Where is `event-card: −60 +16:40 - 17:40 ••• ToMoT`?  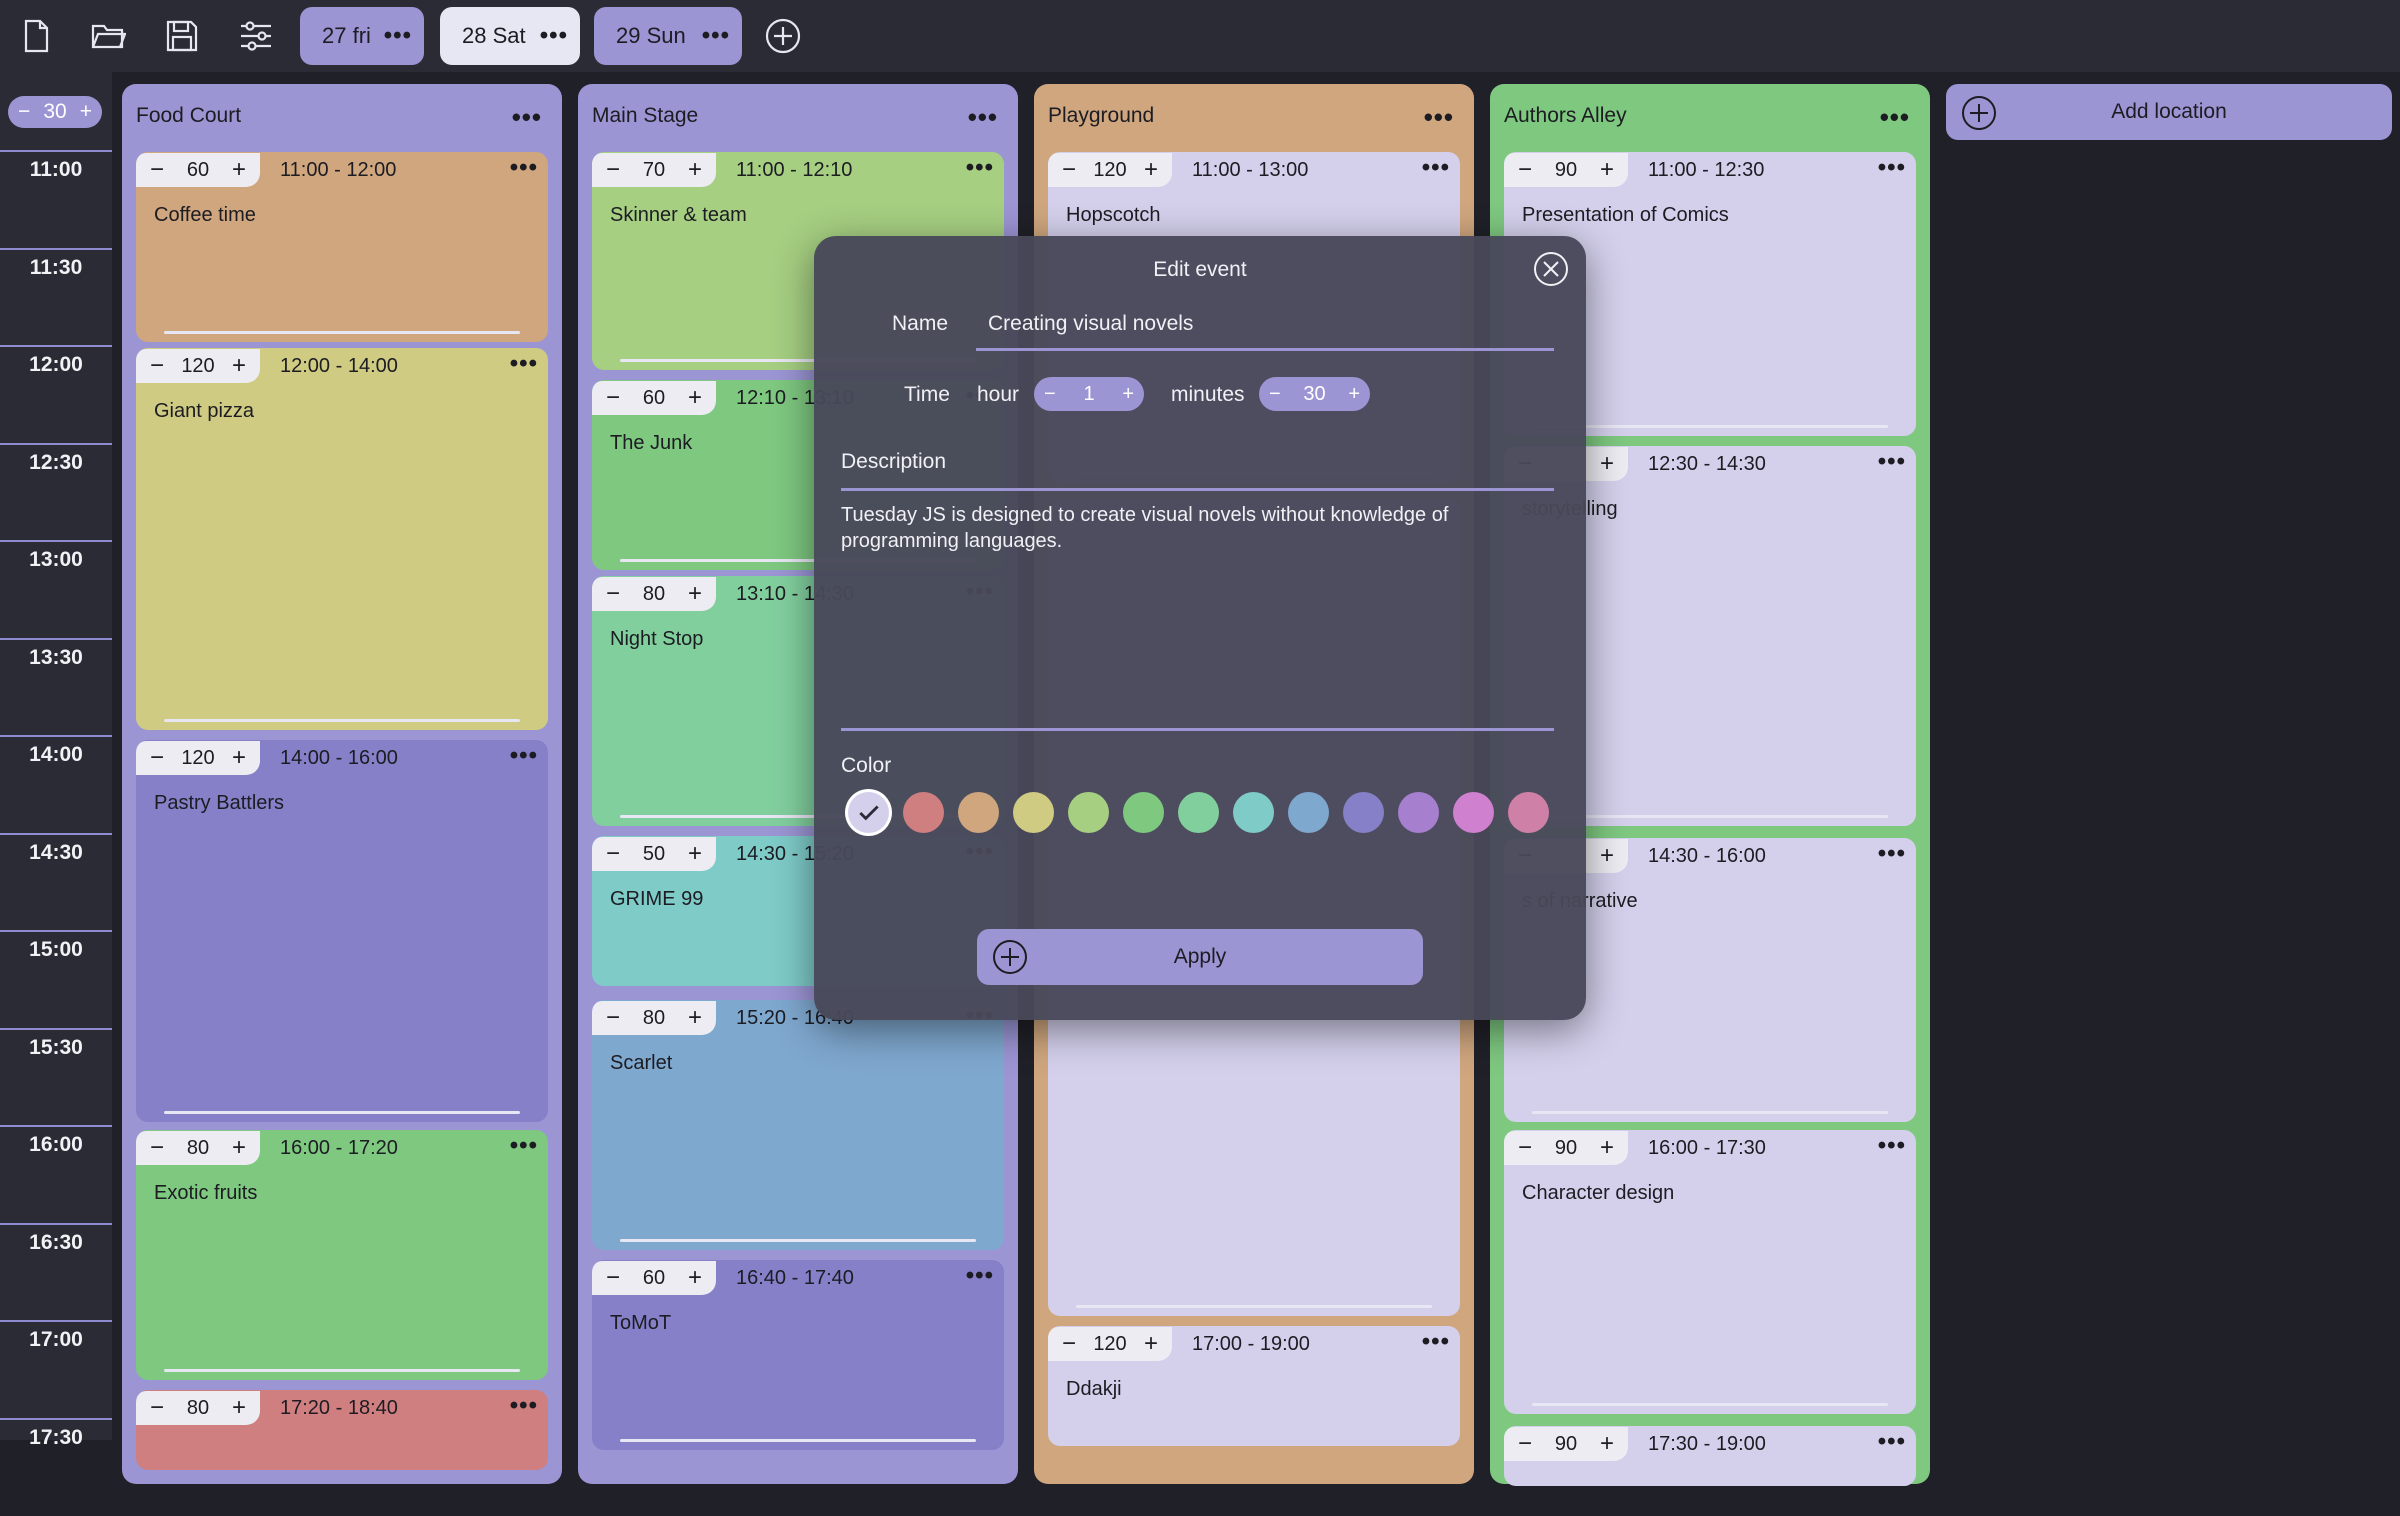 event-card: −60 +16:40 - 17:40 ••• ToMoT is located at coordinates (798, 1355).